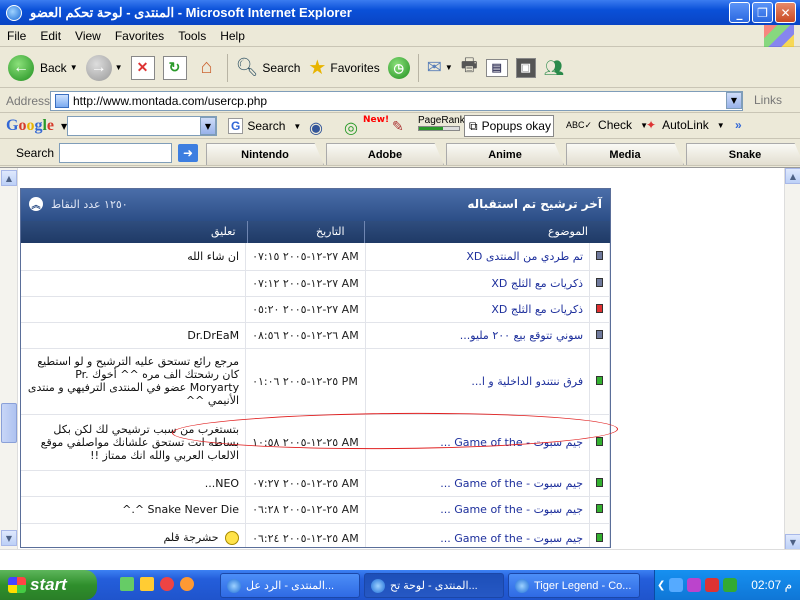  I want to click on research-icon: ▣, so click(525, 67).